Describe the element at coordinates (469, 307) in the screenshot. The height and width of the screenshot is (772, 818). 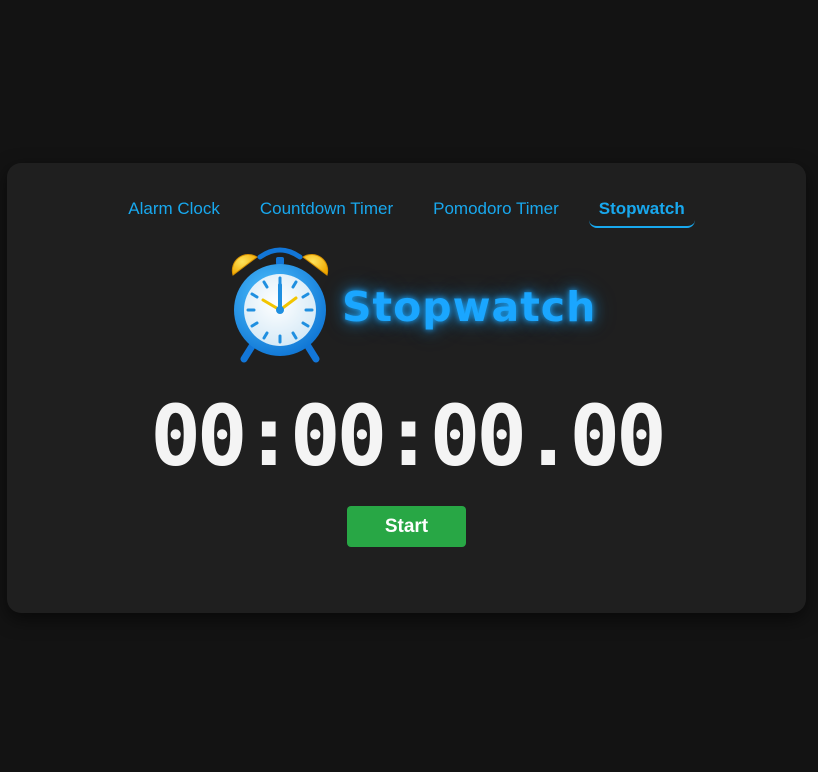
I see `page-title: Stopwatch` at that location.